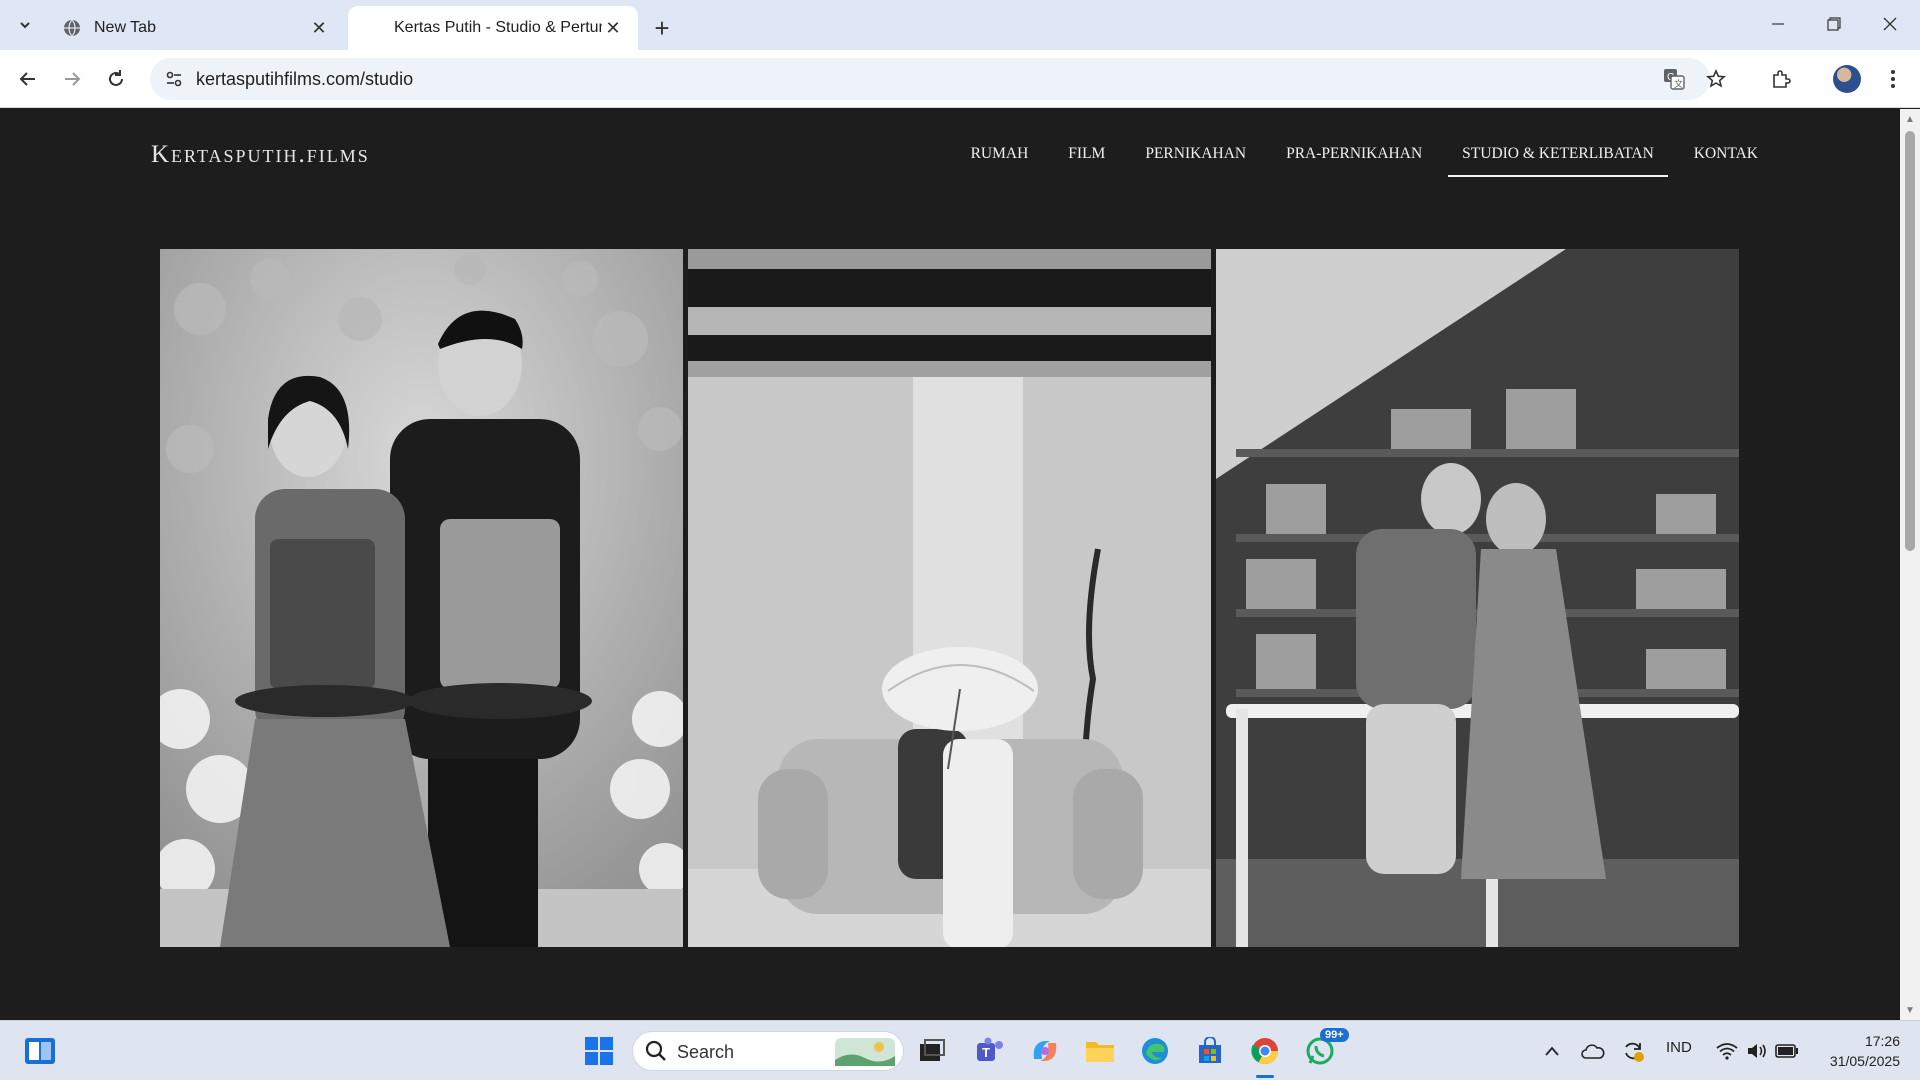  I want to click on more-vertical-icon, so click(1893, 79).